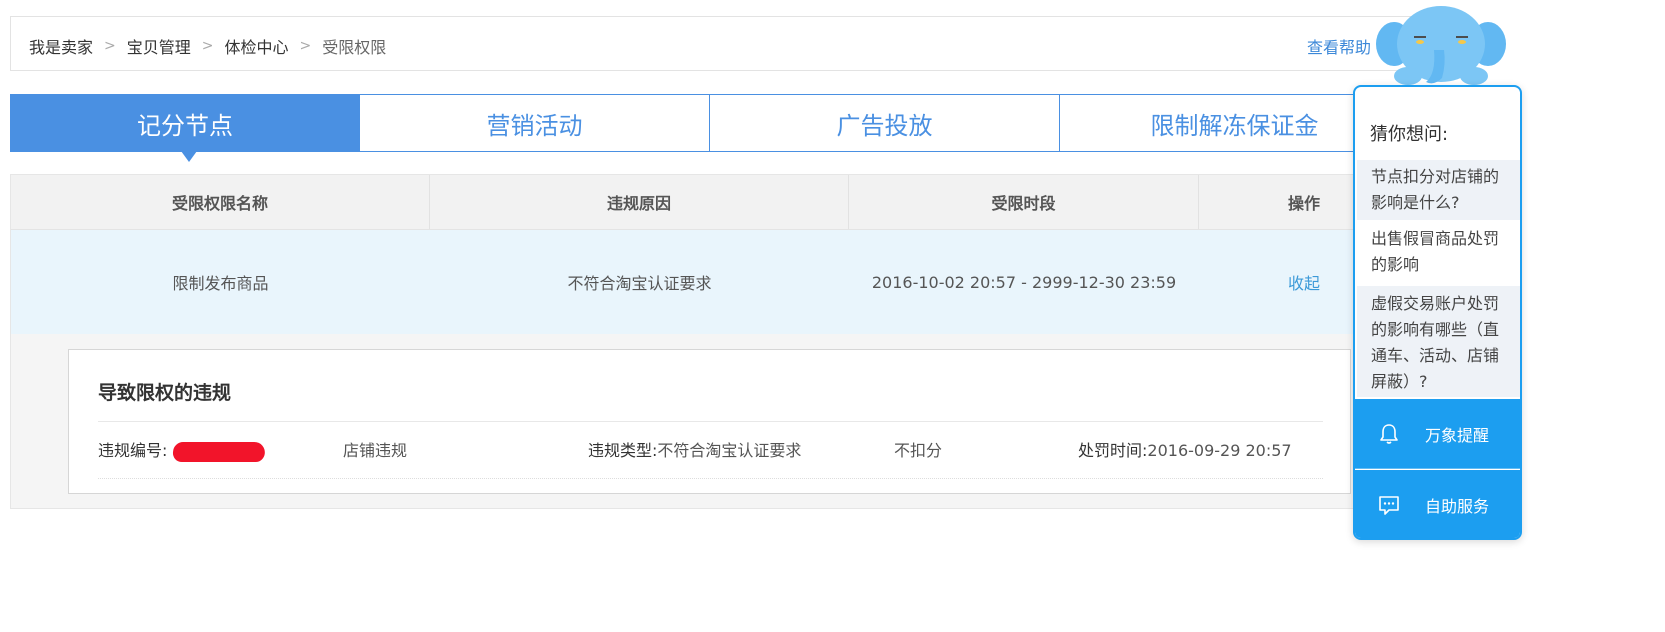 The height and width of the screenshot is (632, 1665). Describe the element at coordinates (159, 46) in the screenshot. I see `breadcrumb-item-products: 宝贝管理` at that location.